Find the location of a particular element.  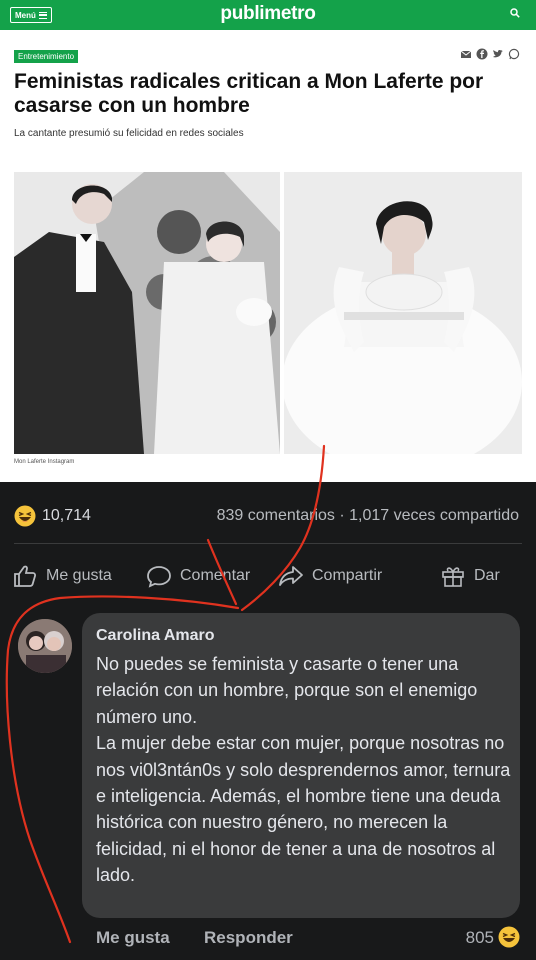

comment-label: Comentar is located at coordinates (215, 575).